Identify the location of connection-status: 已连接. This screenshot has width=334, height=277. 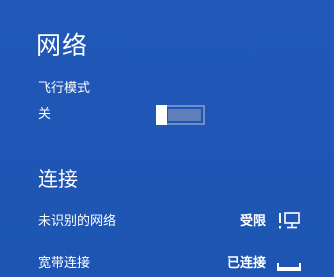
(246, 263).